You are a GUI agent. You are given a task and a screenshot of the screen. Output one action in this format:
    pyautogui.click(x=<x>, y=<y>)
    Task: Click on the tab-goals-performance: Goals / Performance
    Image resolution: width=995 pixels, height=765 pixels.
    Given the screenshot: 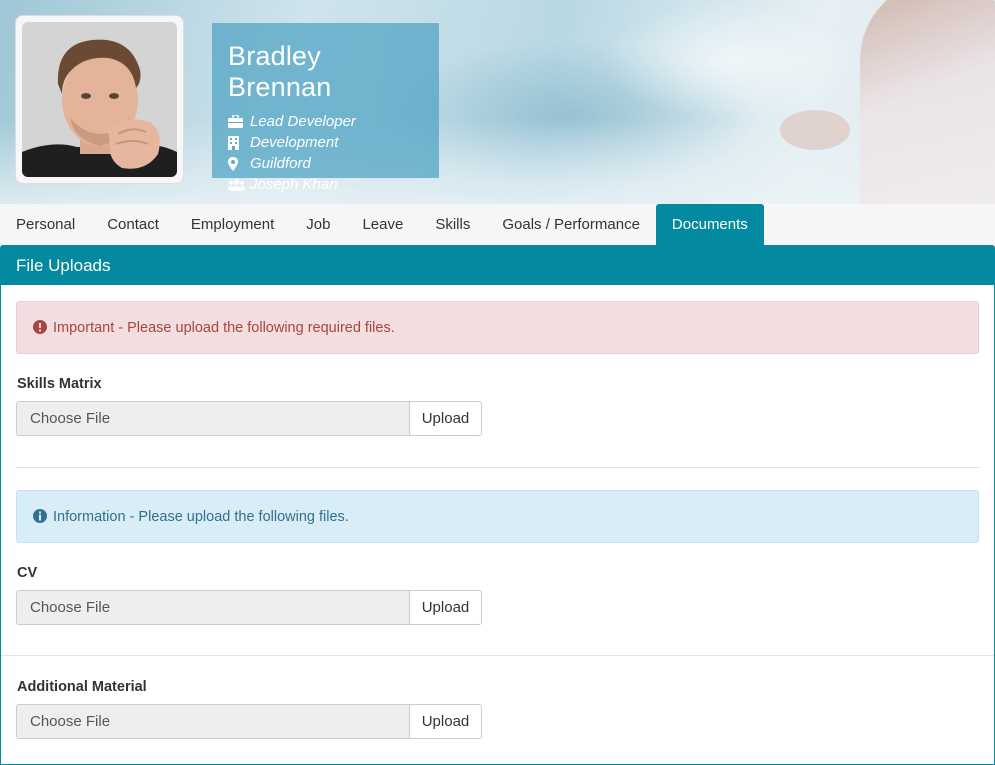 What is the action you would take?
    pyautogui.click(x=571, y=224)
    